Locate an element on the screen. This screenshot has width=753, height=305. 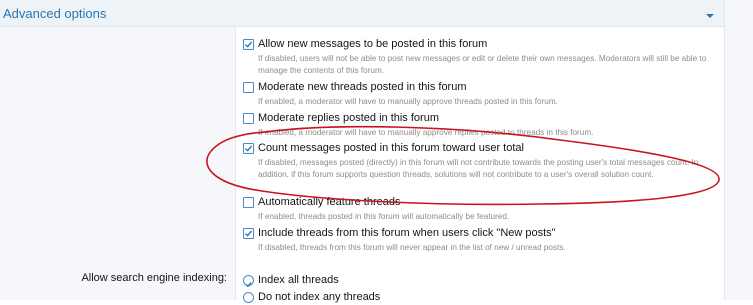
panel-title: Advanced options is located at coordinates (55, 13).